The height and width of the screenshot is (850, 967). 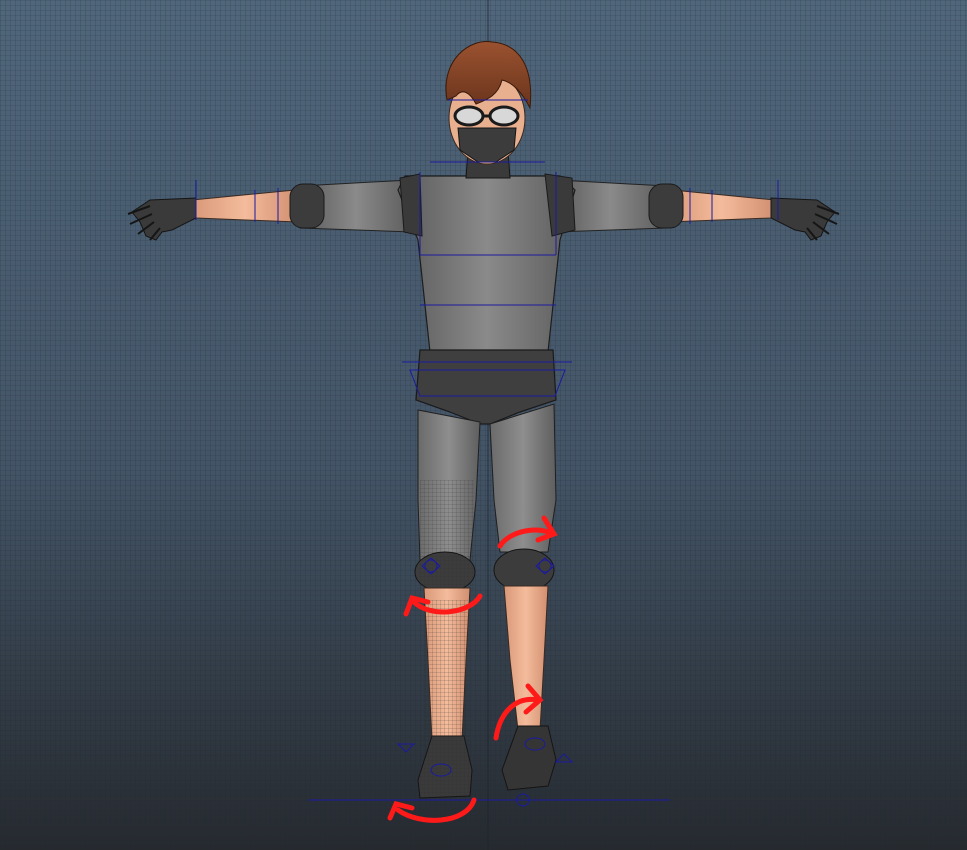 What do you see at coordinates (666, 206) in the screenshot?
I see `right-elbow-pad` at bounding box center [666, 206].